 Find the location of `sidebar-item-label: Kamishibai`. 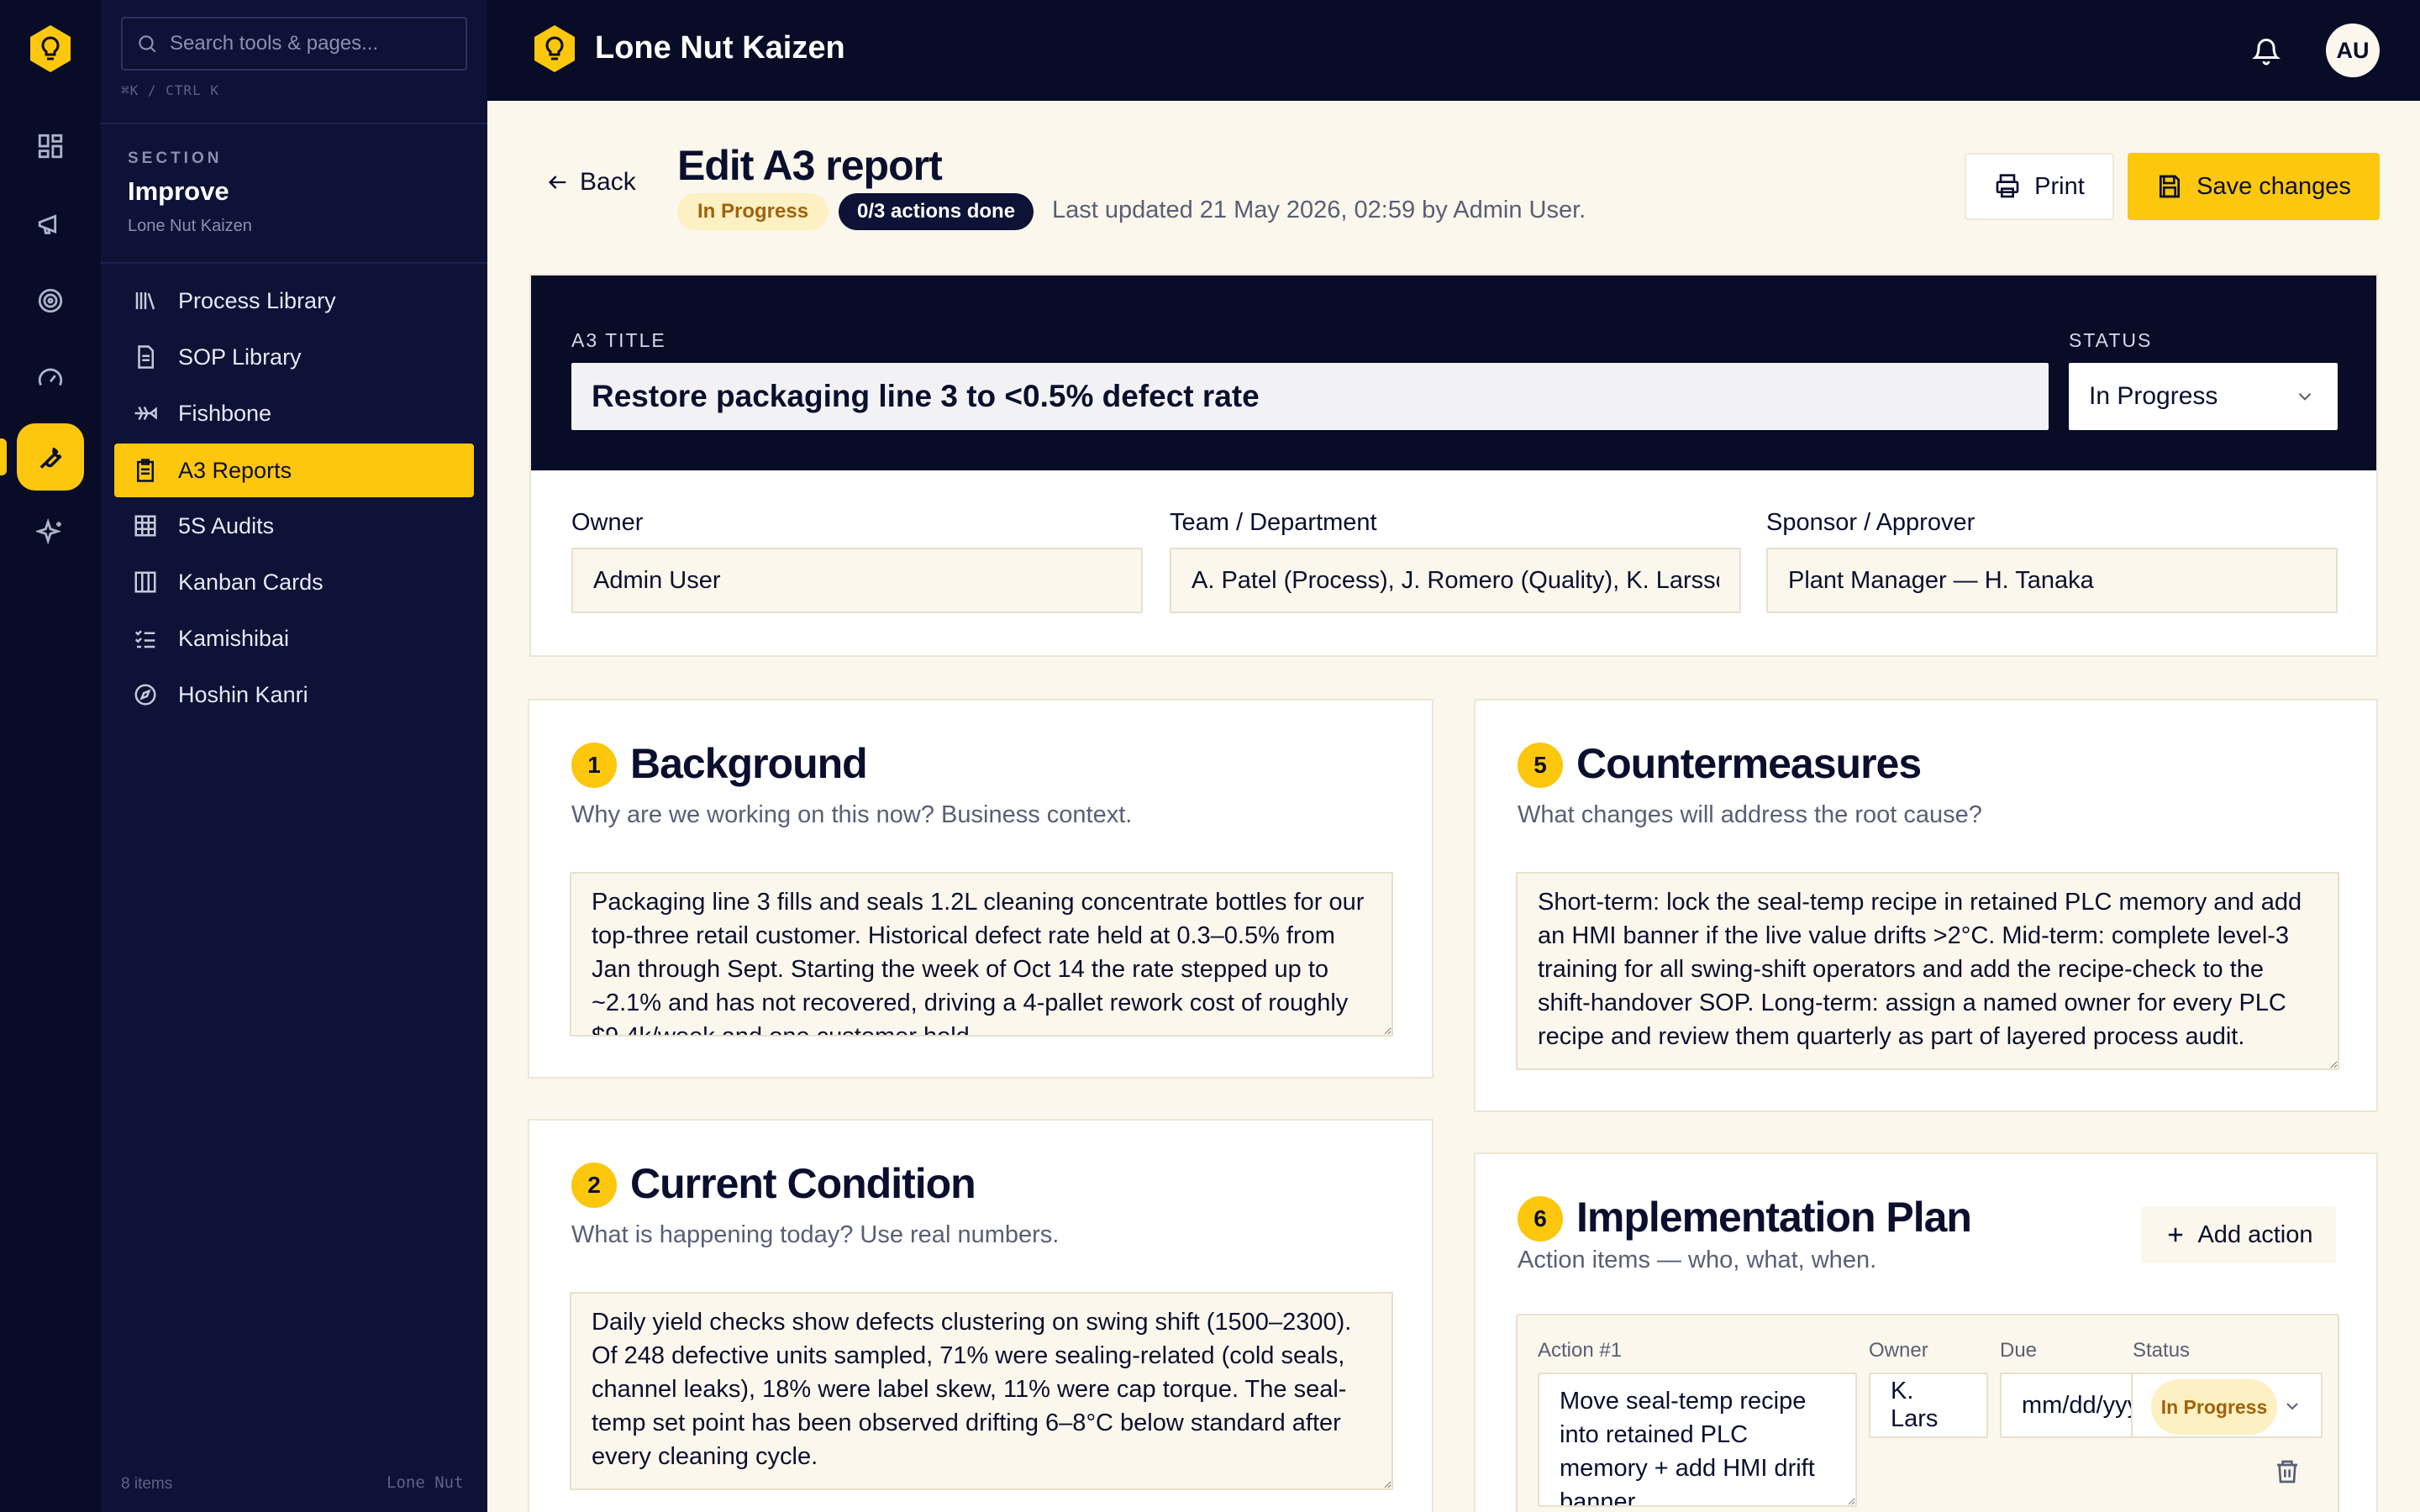

sidebar-item-label: Kamishibai is located at coordinates (234, 638).